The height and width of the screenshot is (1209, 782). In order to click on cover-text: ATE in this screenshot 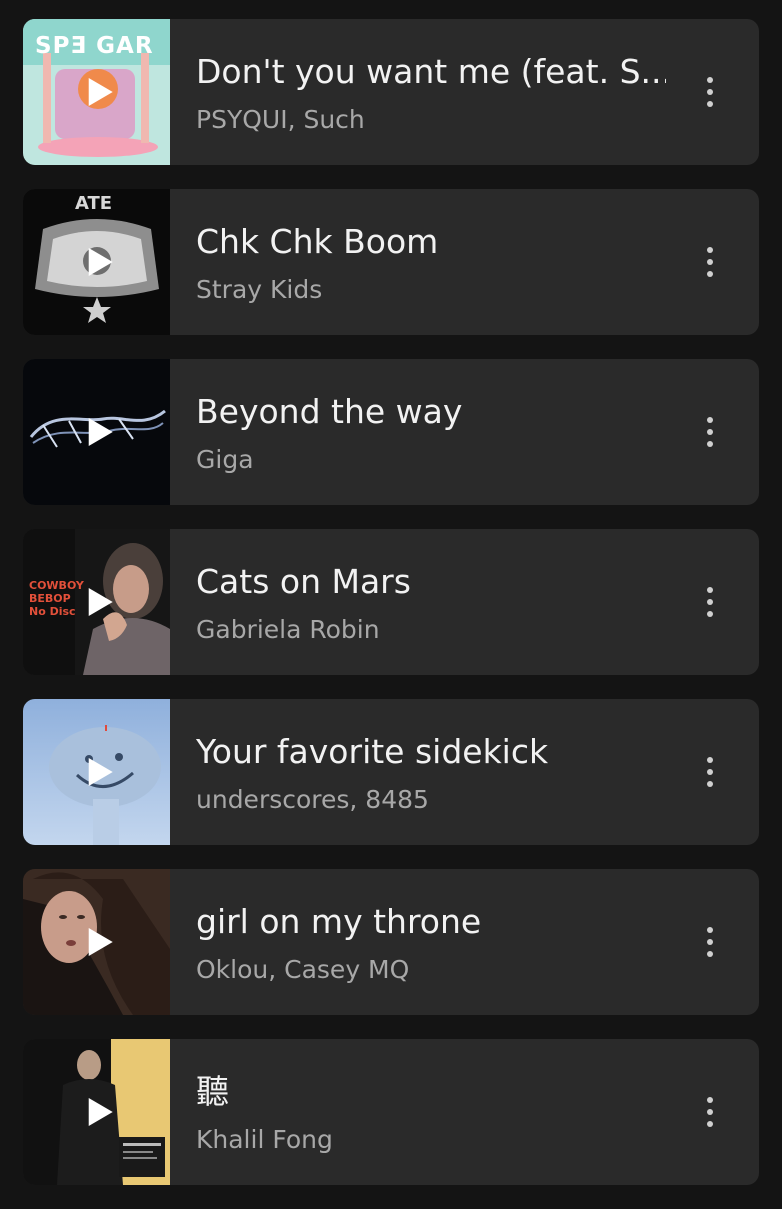, I will do `click(94, 203)`.